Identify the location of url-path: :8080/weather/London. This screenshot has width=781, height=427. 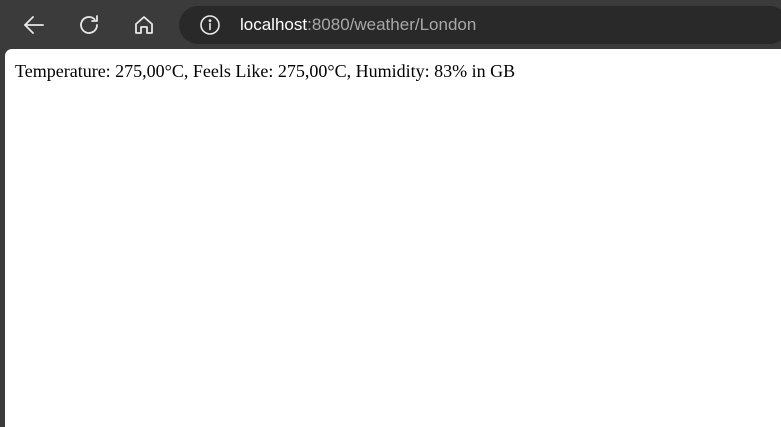
(392, 24).